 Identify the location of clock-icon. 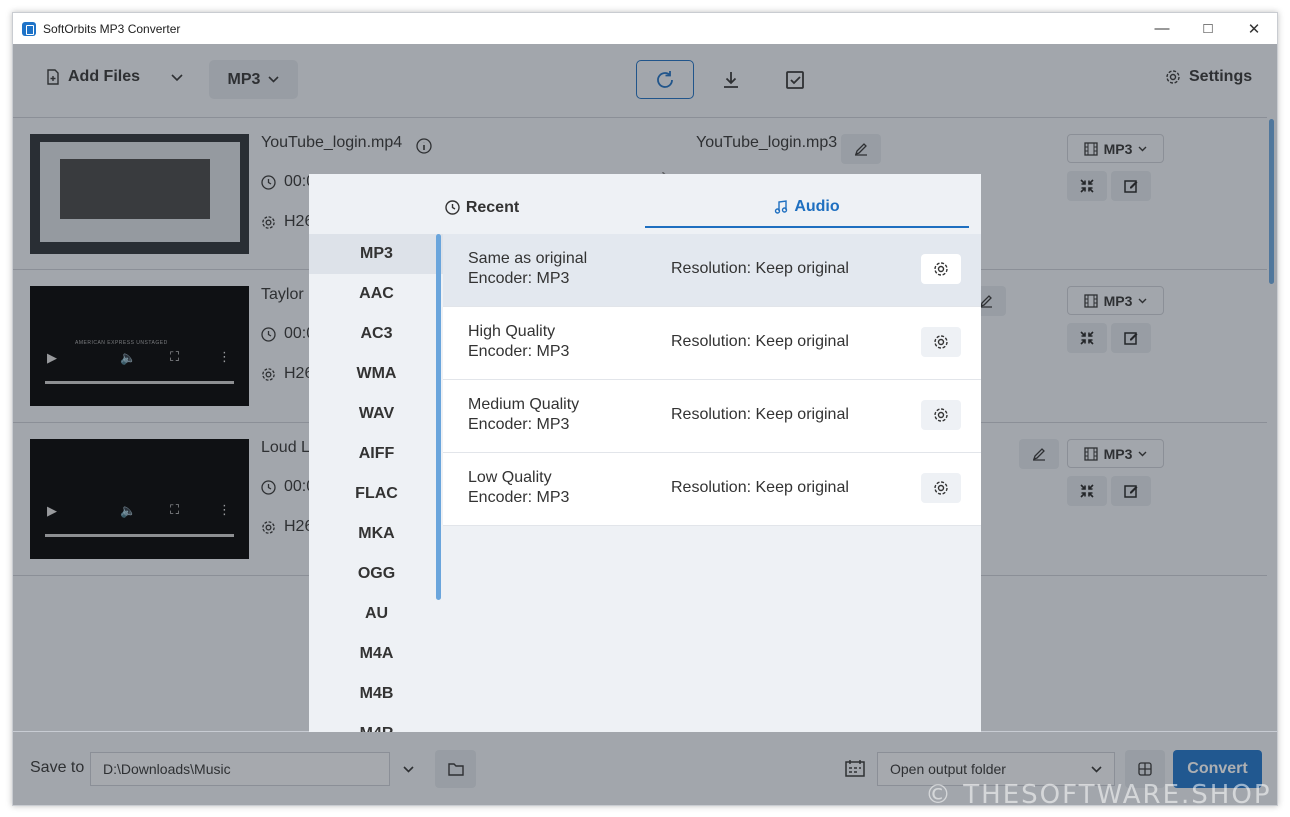
(452, 207).